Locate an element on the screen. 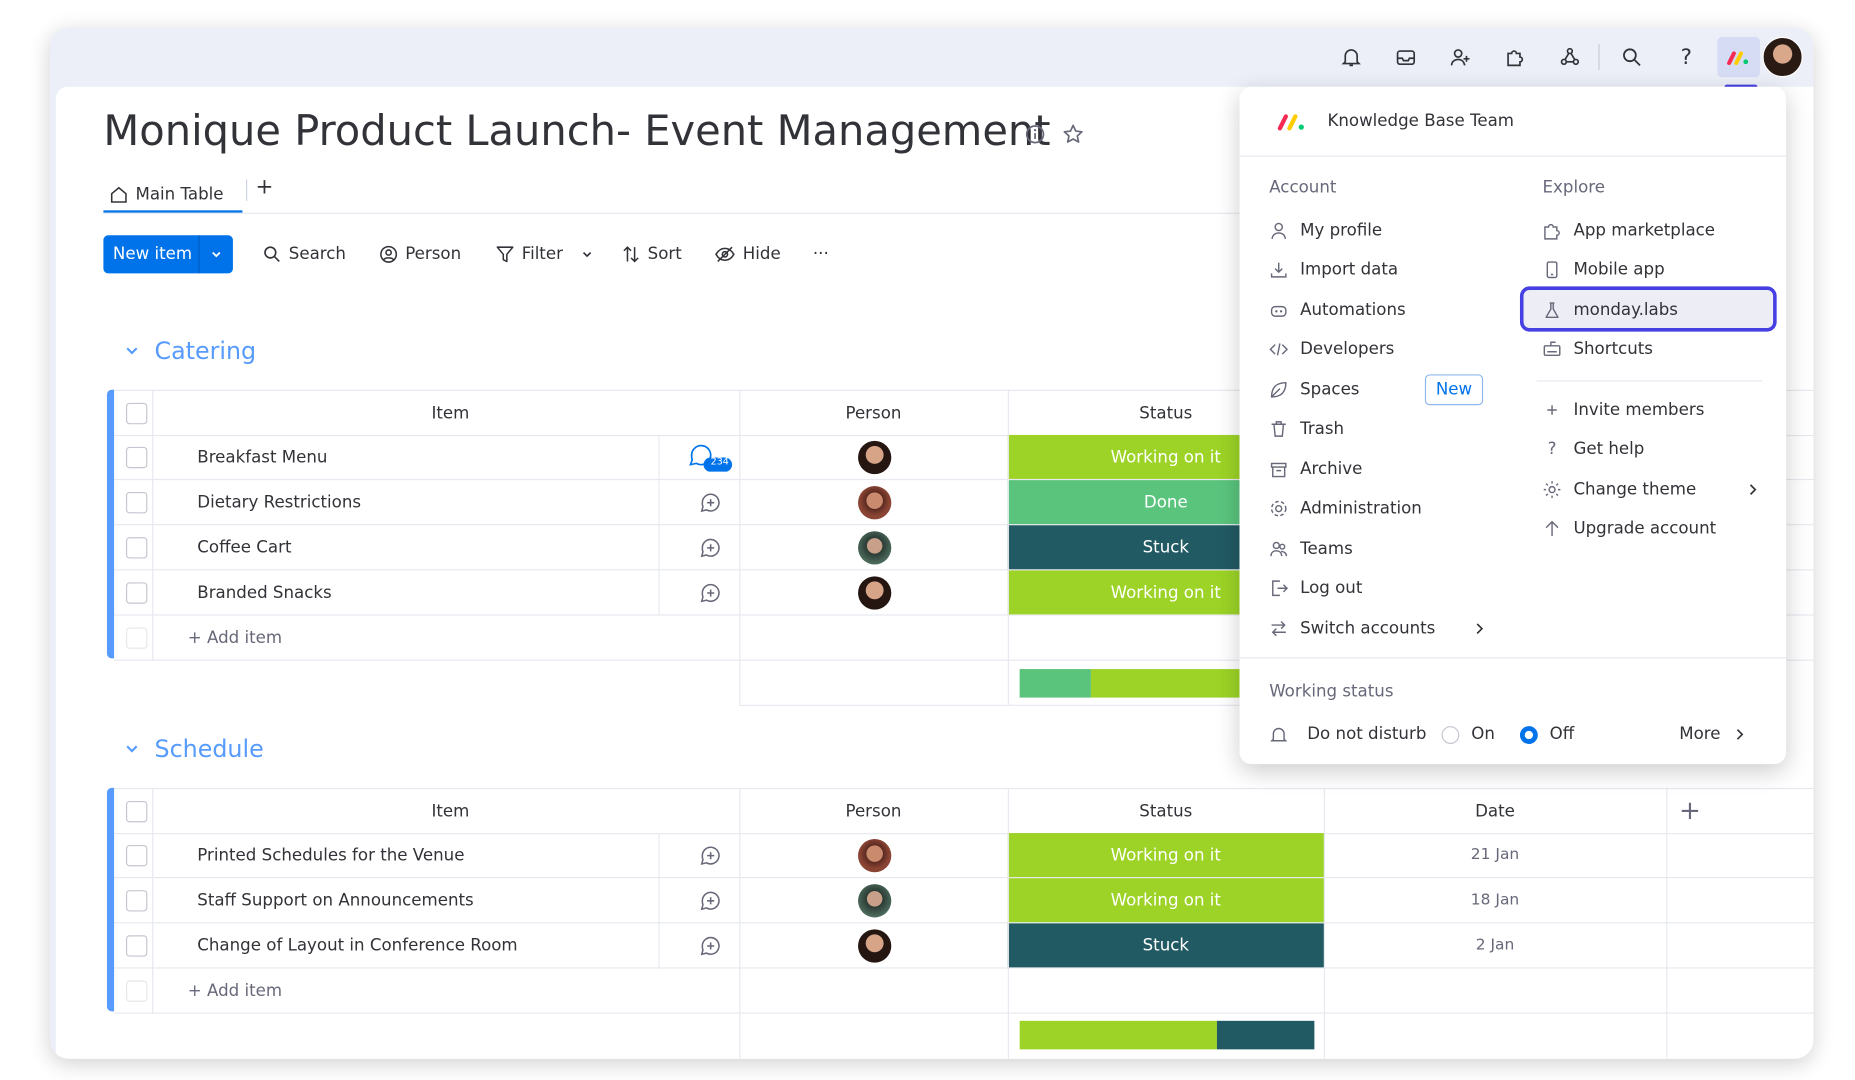 This screenshot has height=1080, width=1855. account-menu-button is located at coordinates (1739, 57).